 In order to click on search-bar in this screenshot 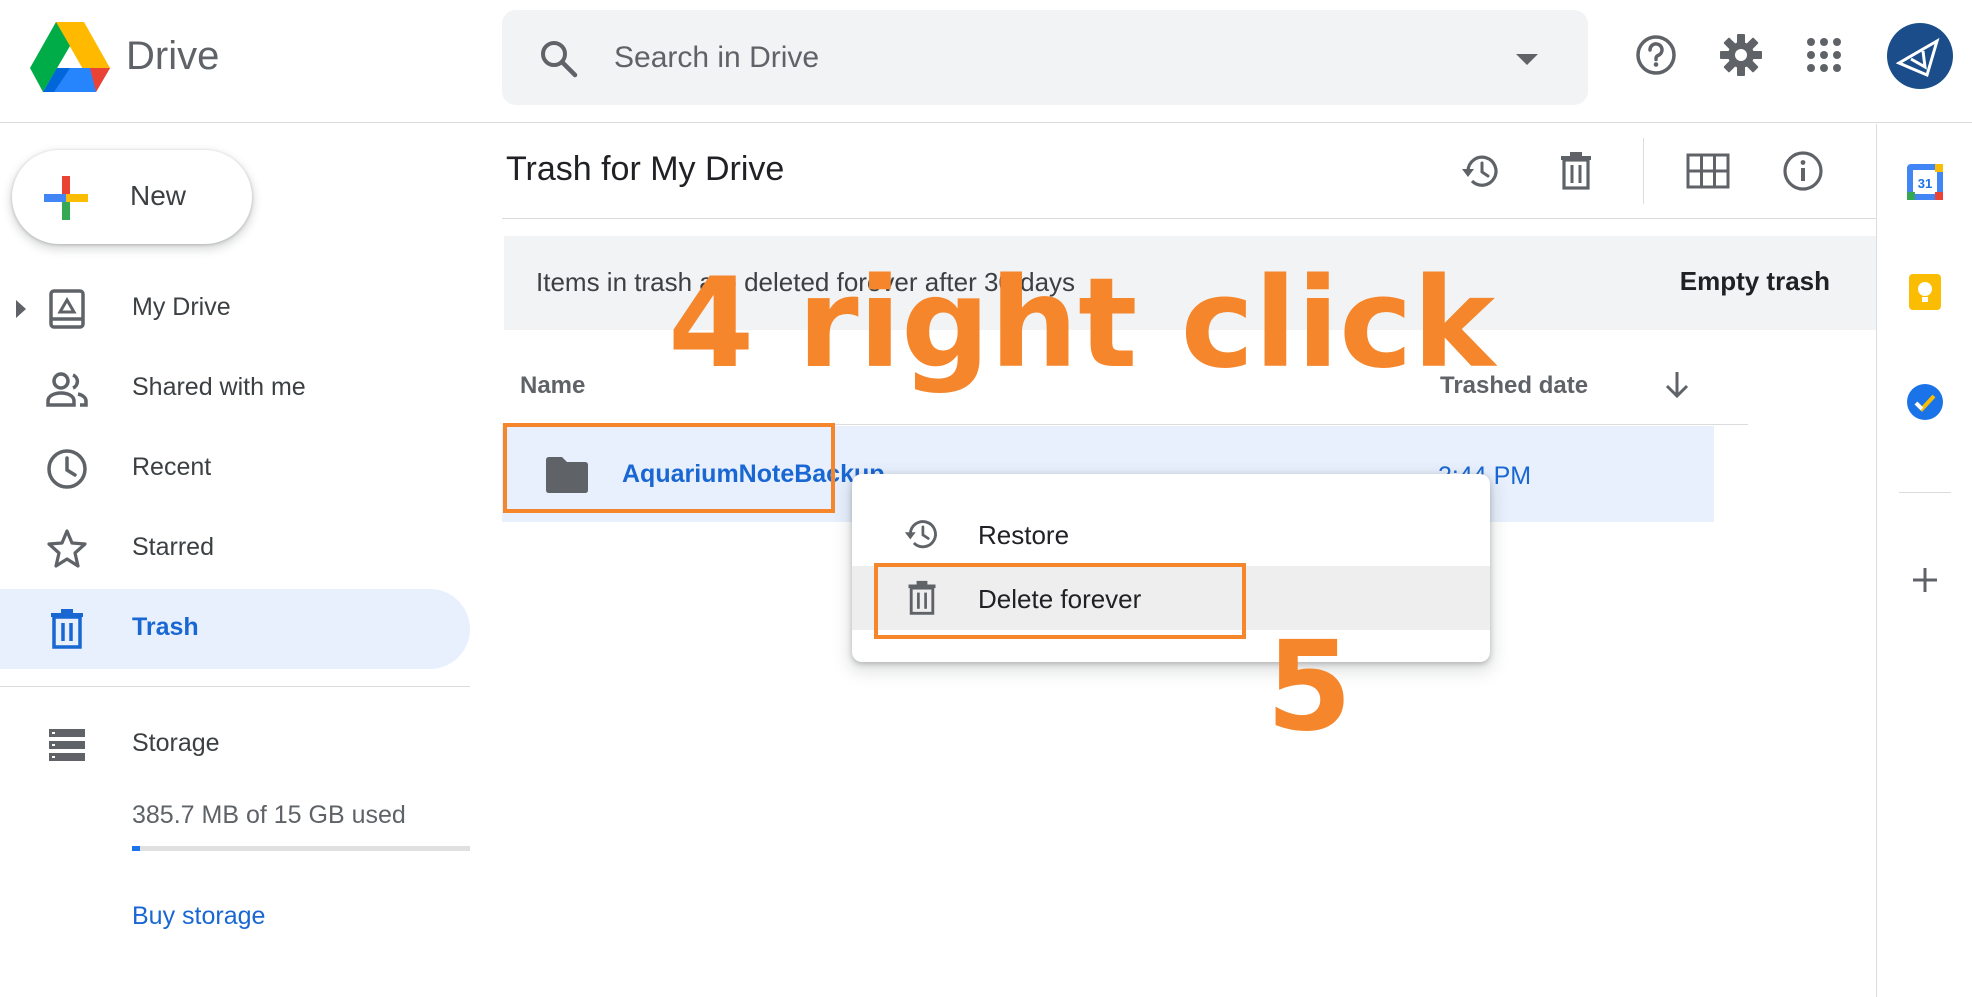, I will do `click(1045, 57)`.